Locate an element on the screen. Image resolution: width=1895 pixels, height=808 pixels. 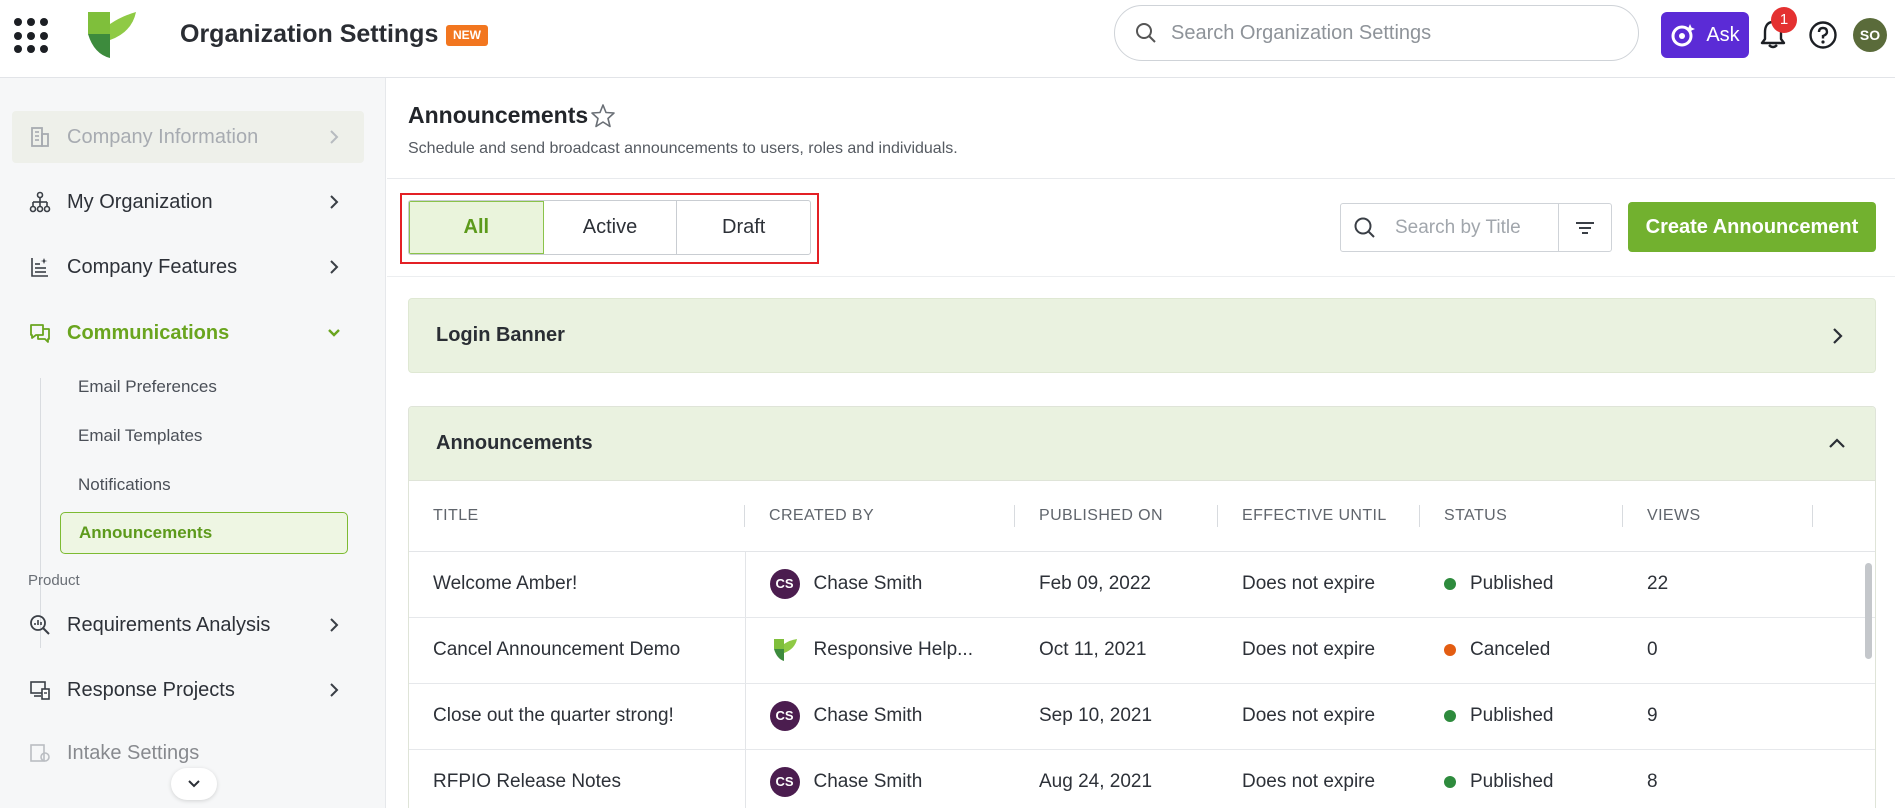
cell-published-on: Aug 24, 2021 is located at coordinates (1116, 778).